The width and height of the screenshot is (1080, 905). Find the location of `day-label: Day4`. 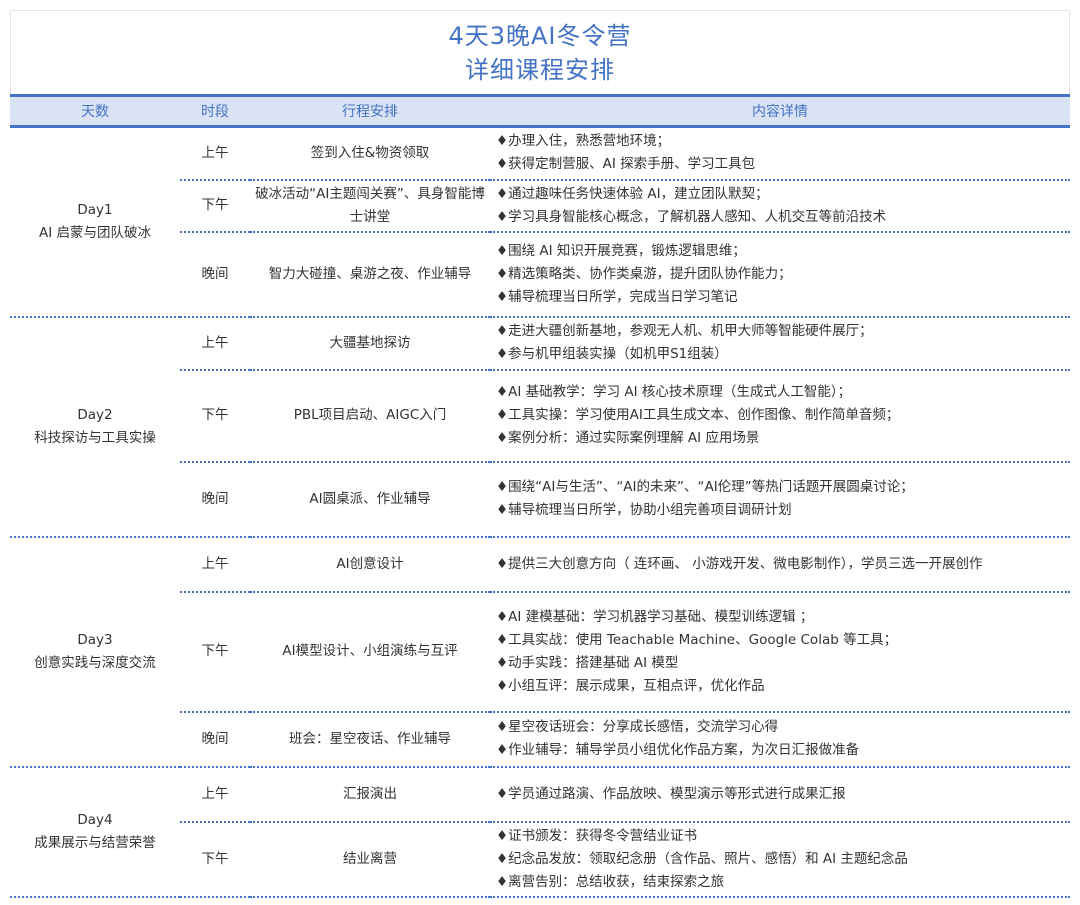

day-label: Day4 is located at coordinates (95, 819).